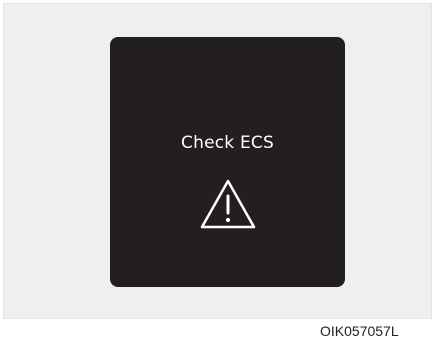  Describe the element at coordinates (228, 204) in the screenshot. I see `warning-triangle-icon` at that location.